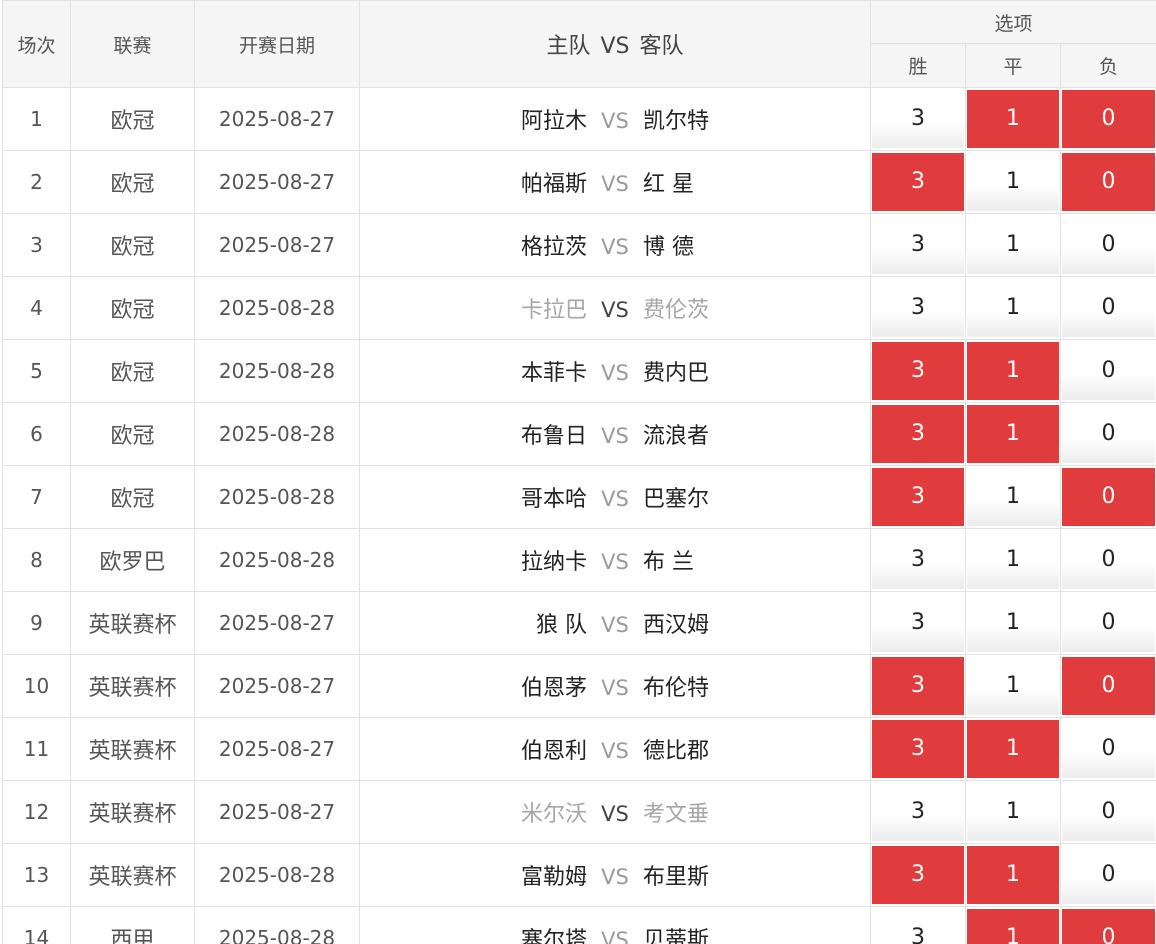 The image size is (1156, 944). What do you see at coordinates (615, 308) in the screenshot?
I see `match-teams: 卡拉巴 VS 费伦茨` at bounding box center [615, 308].